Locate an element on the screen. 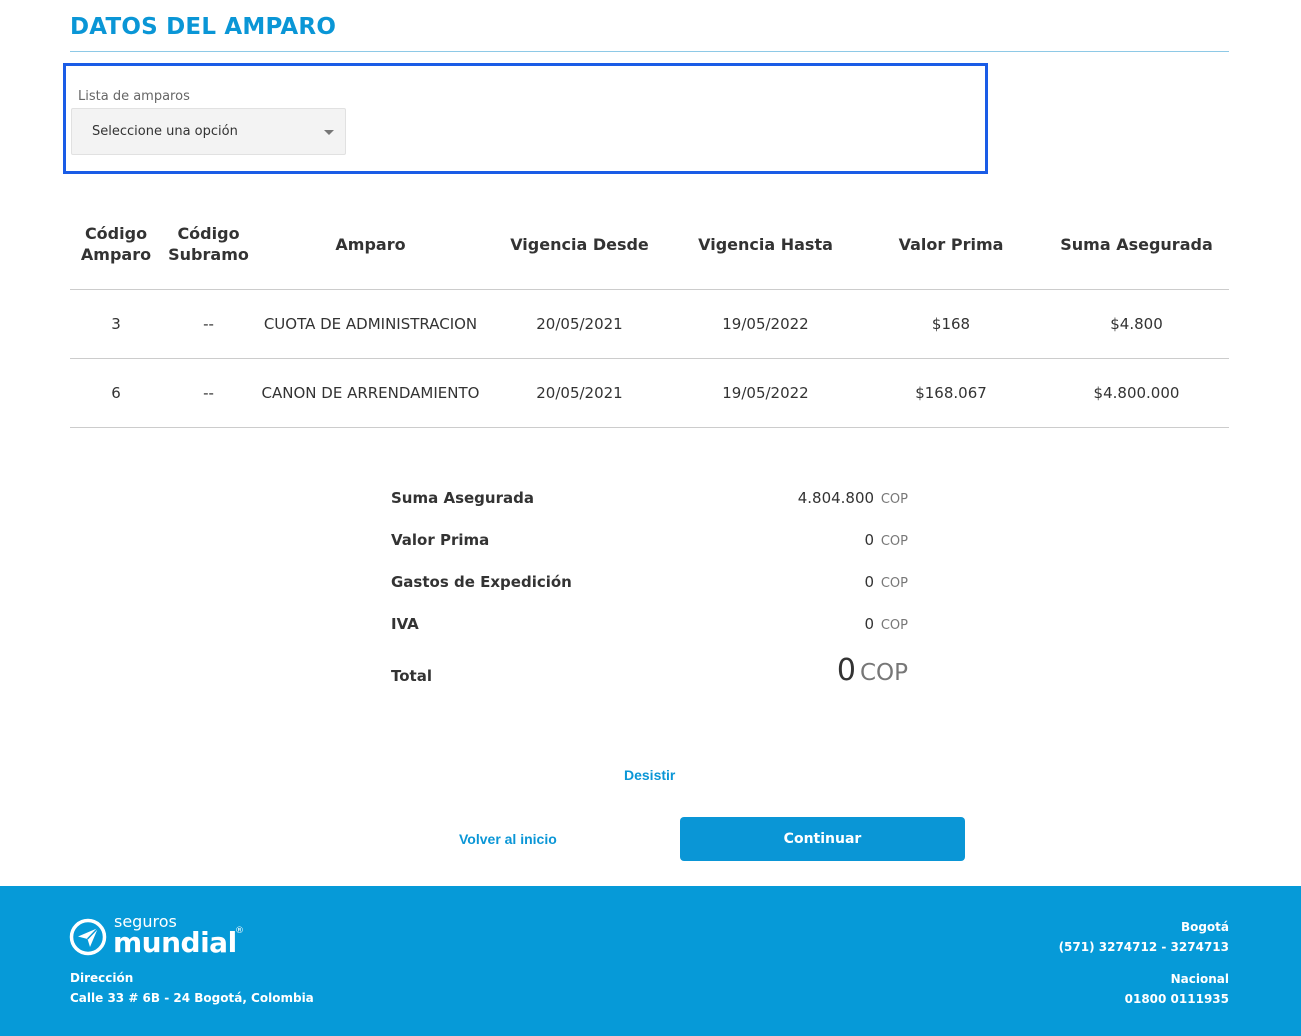  summary-label: IVA is located at coordinates (405, 624).